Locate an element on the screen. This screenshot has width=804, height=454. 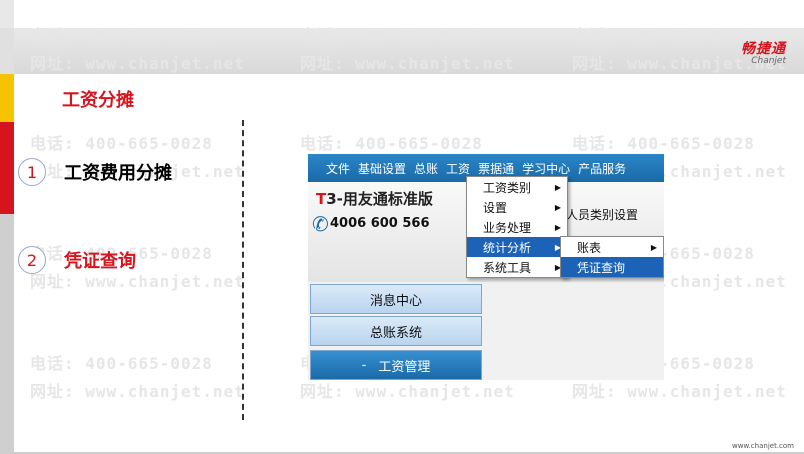
step-2: 2 凭证查询 is located at coordinates (68, 260).